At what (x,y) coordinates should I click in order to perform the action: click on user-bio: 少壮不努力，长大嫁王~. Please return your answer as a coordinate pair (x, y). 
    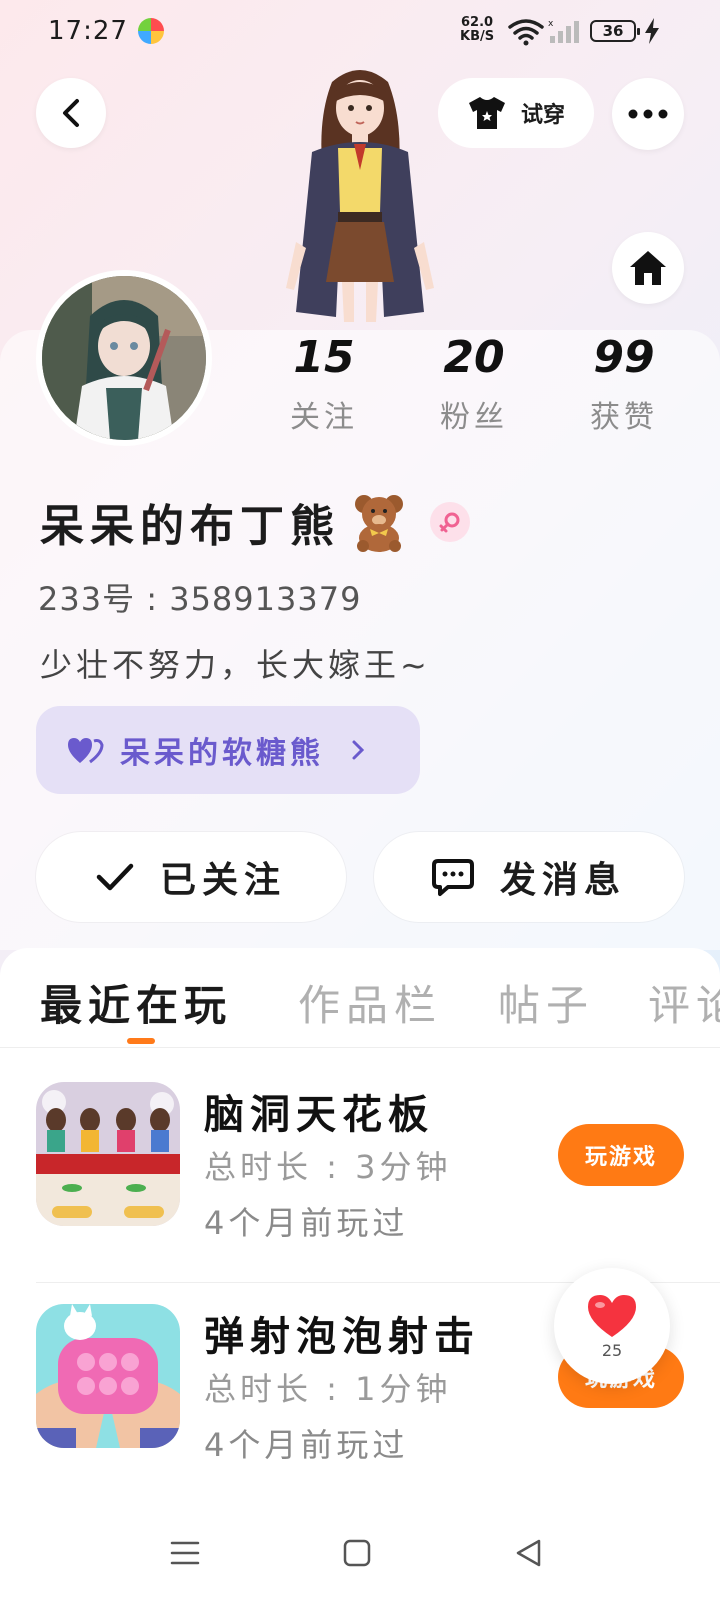
    Looking at the image, I should click on (235, 665).